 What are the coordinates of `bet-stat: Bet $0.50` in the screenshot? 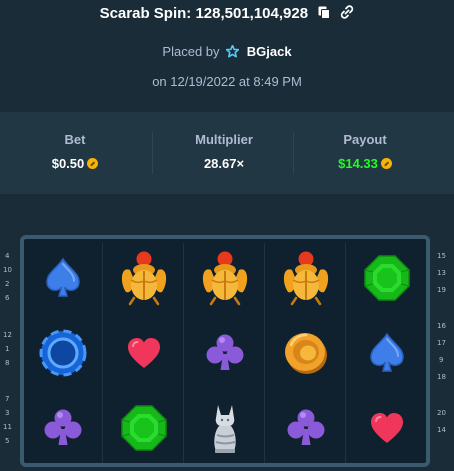 It's located at (75, 153).